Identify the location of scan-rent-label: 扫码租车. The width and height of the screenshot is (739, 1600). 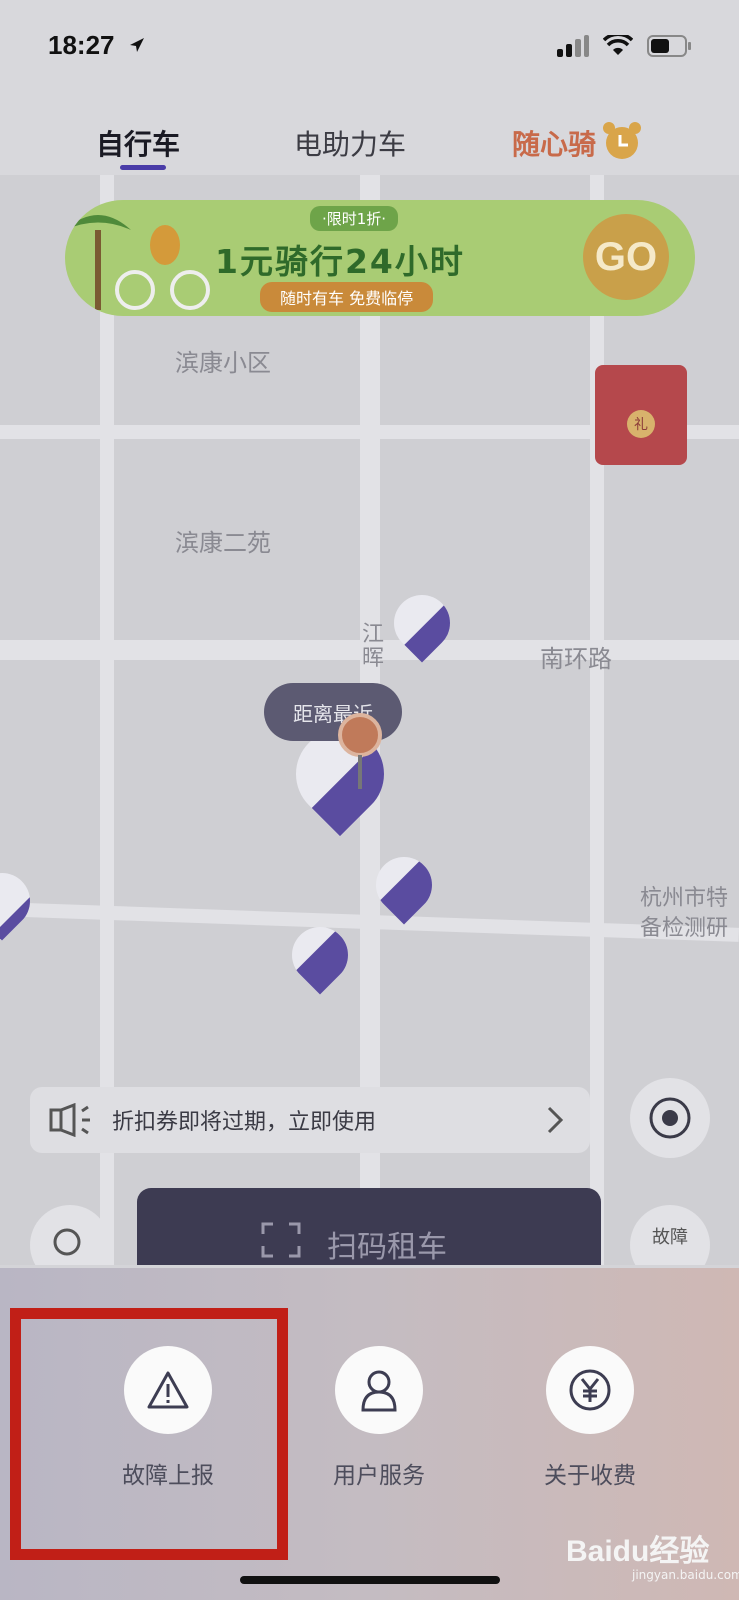
(387, 1247).